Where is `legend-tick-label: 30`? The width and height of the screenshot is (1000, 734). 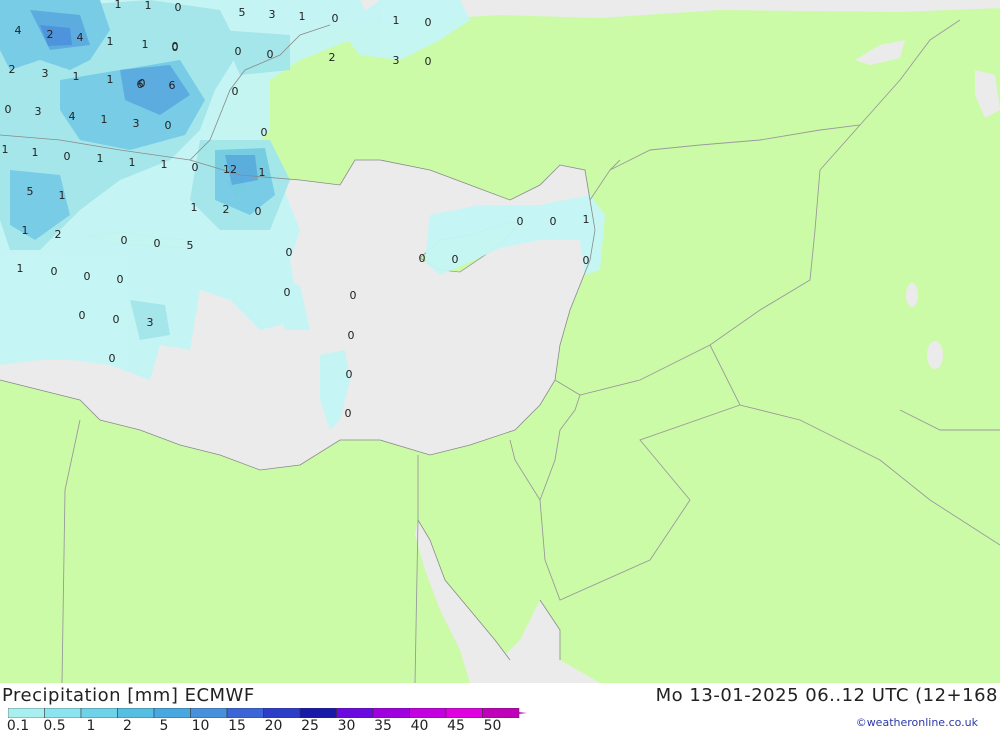
legend-tick-label: 30 is located at coordinates (346, 726).